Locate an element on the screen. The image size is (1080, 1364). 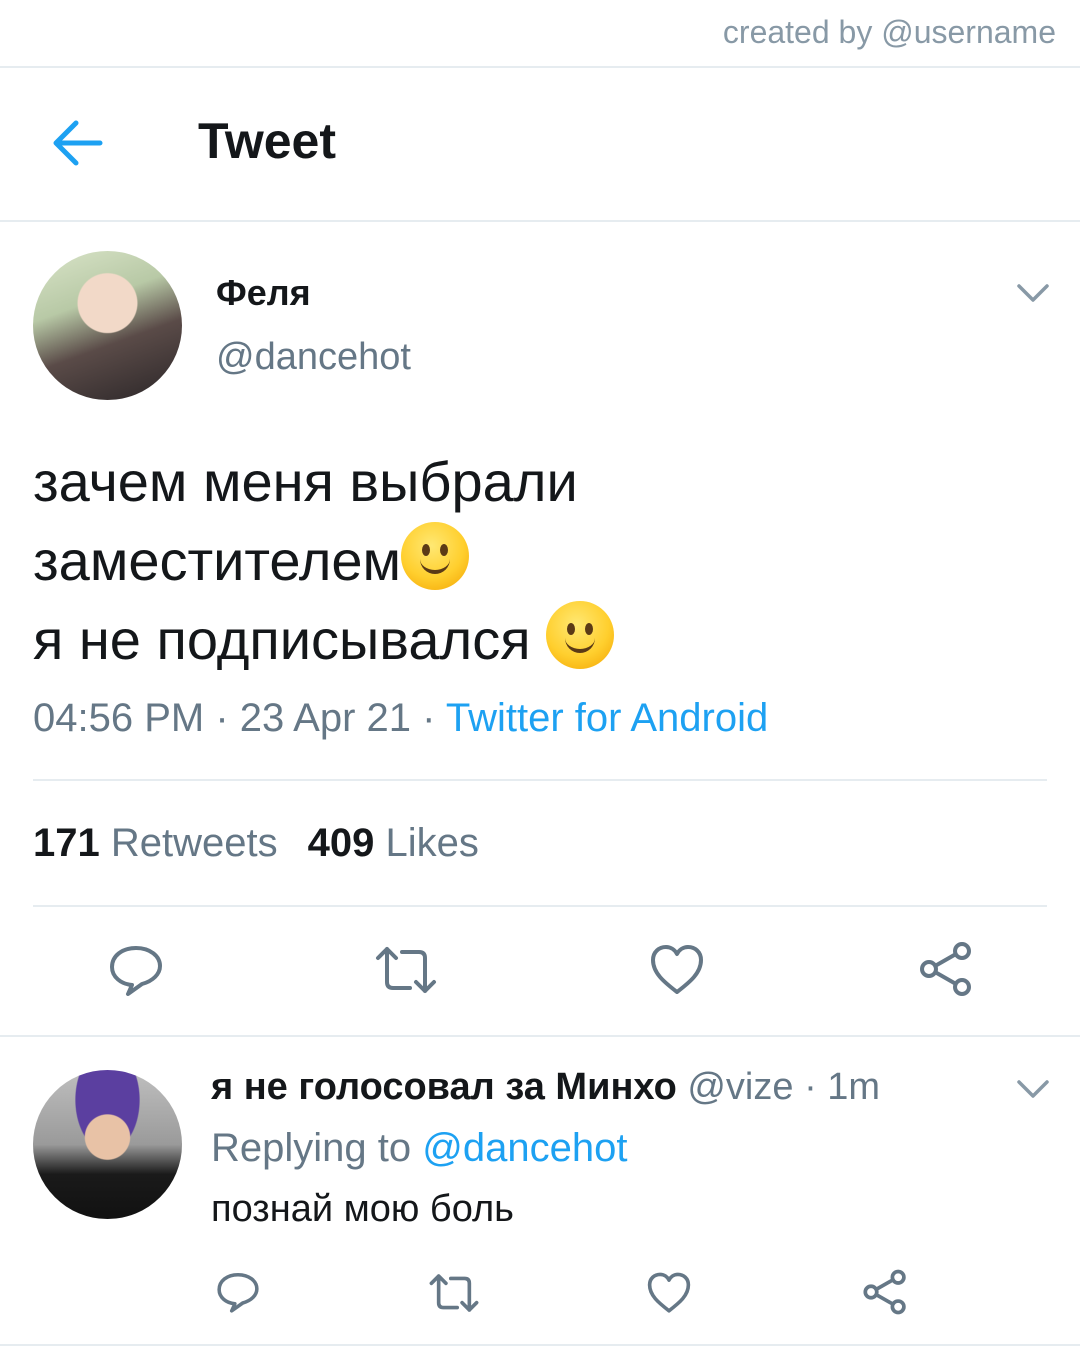
page-title: Tweet is located at coordinates (267, 141).